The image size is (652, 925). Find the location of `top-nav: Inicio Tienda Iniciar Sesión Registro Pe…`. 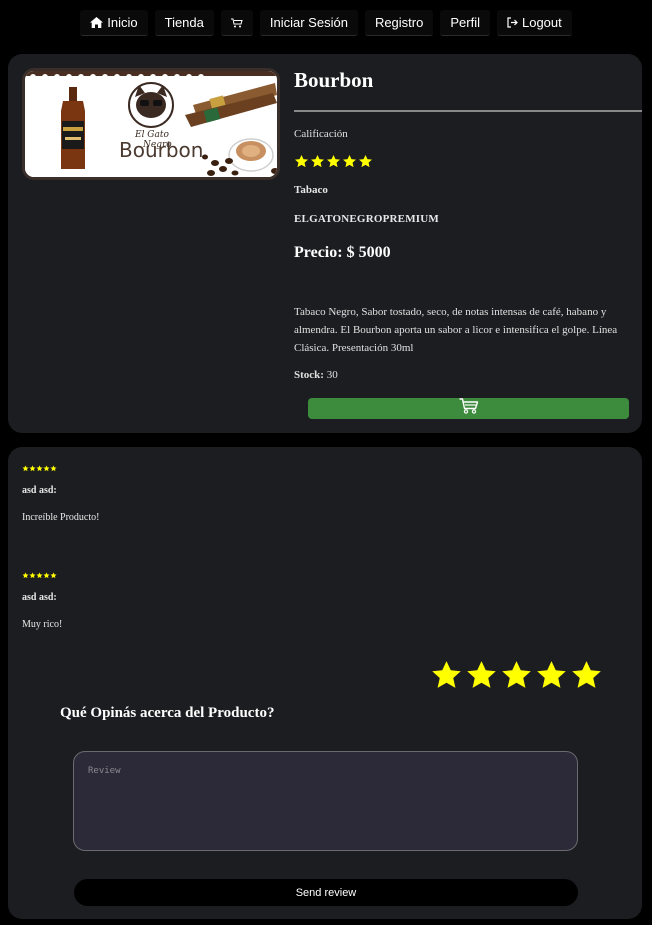

top-nav: Inicio Tienda Iniciar Sesión Registro Pe… is located at coordinates (326, 24).